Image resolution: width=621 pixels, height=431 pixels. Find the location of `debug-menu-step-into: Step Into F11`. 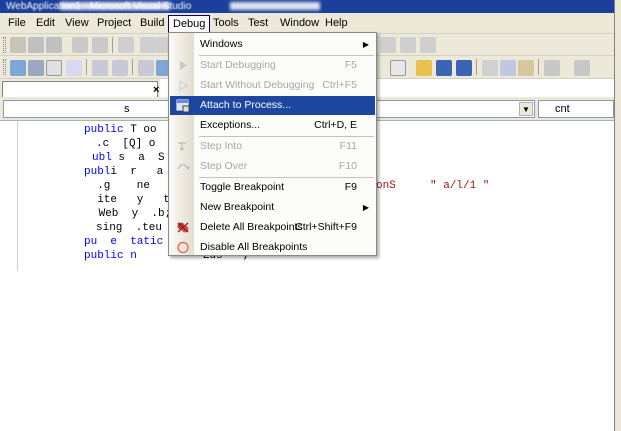

debug-menu-step-into: Step Into F11 is located at coordinates (272, 146).